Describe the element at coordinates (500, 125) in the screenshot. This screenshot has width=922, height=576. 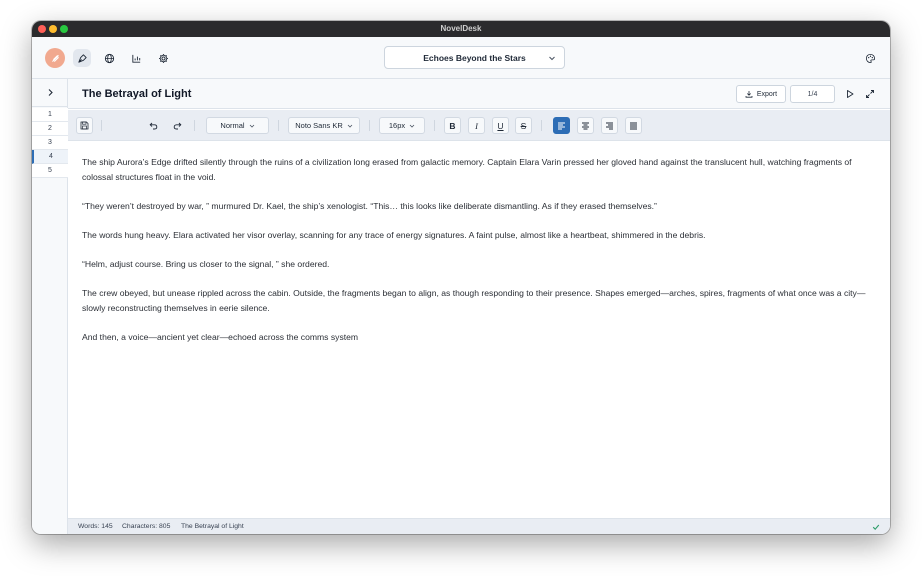
I see `underline-button: U` at that location.